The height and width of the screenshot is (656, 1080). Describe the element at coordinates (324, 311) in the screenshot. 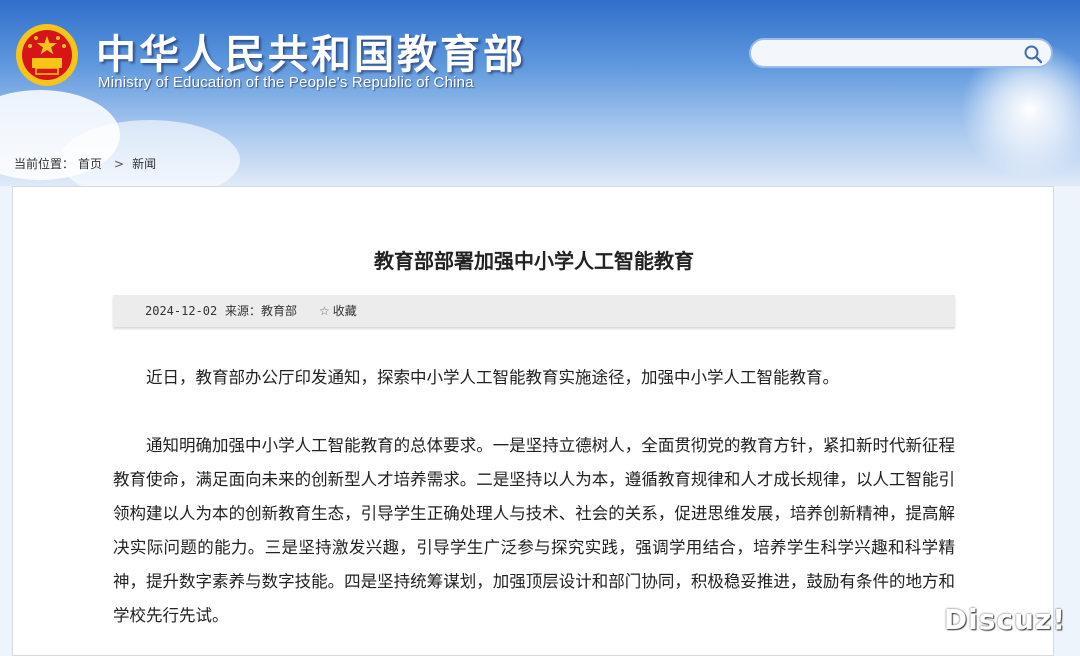

I see `star-icon: ☆` at that location.